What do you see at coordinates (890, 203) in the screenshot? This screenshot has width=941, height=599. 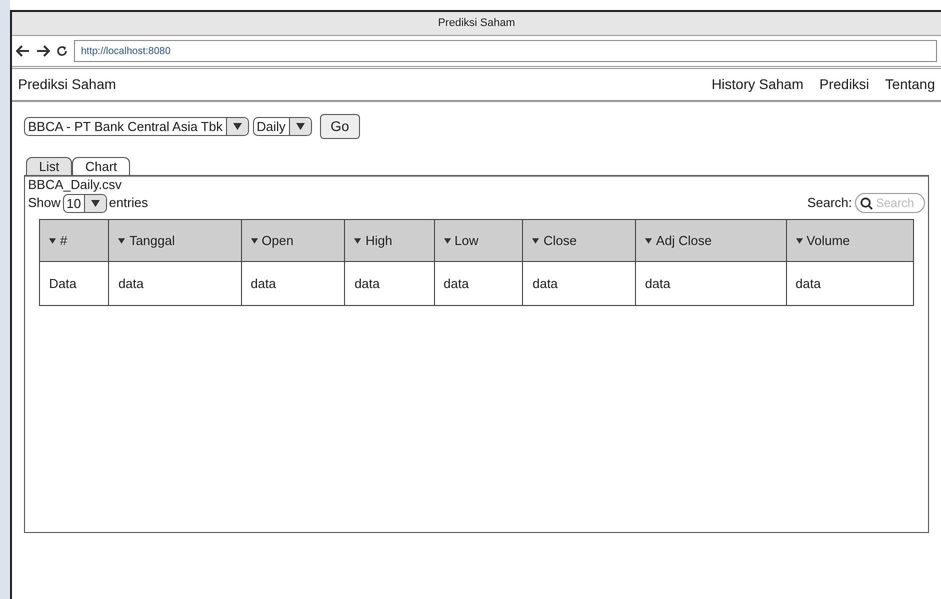 I see `search-field: Search` at bounding box center [890, 203].